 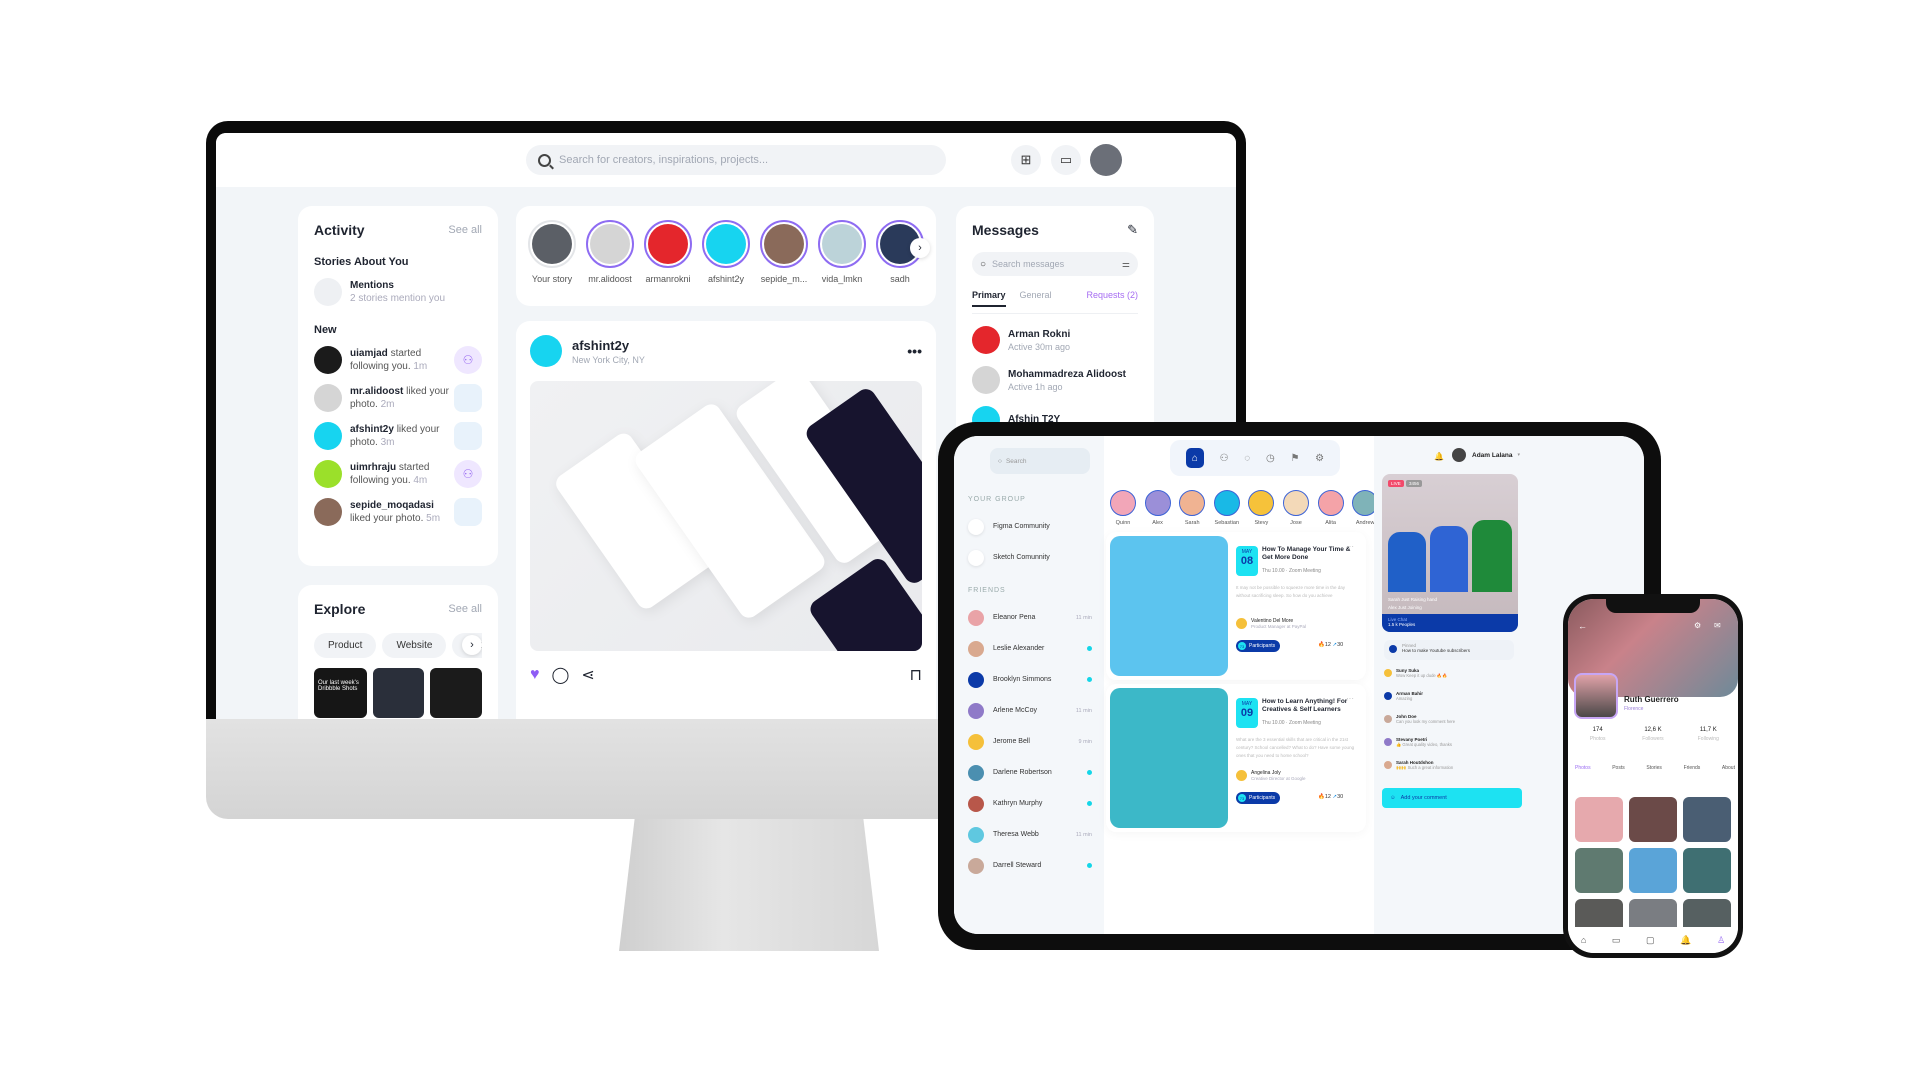 What do you see at coordinates (726, 516) in the screenshot?
I see `post-image` at bounding box center [726, 516].